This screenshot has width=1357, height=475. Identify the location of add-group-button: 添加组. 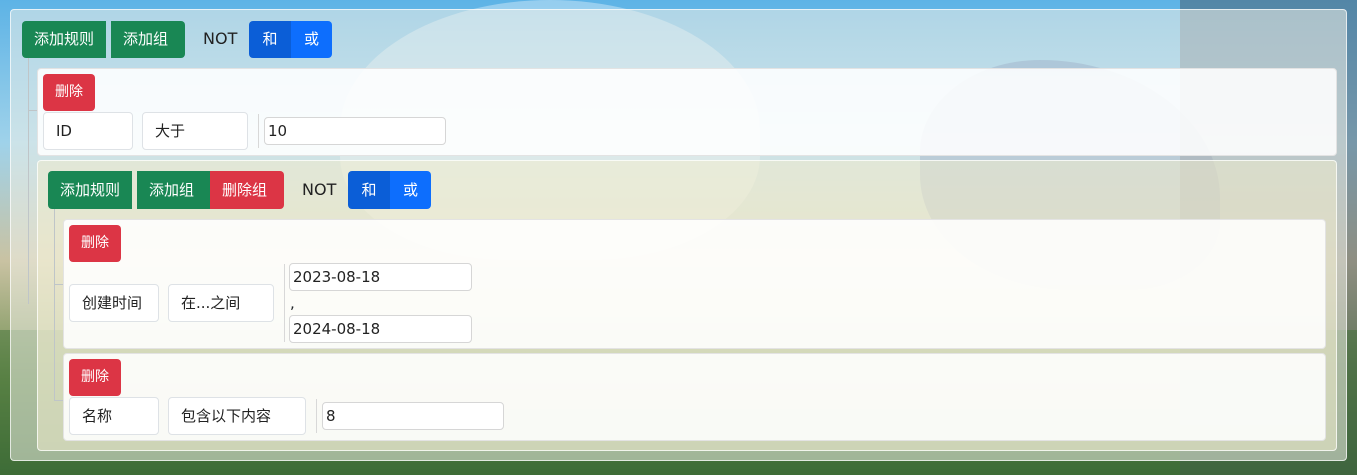
(148, 39).